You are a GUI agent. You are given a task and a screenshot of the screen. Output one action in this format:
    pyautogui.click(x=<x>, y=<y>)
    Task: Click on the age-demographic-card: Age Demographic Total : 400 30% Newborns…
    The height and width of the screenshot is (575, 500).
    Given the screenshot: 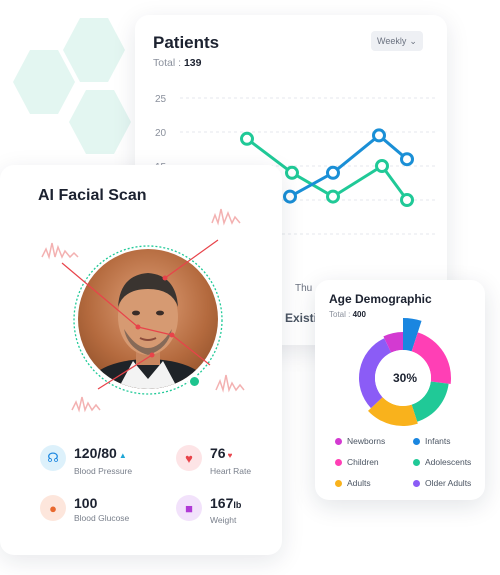 What is the action you would take?
    pyautogui.click(x=400, y=390)
    